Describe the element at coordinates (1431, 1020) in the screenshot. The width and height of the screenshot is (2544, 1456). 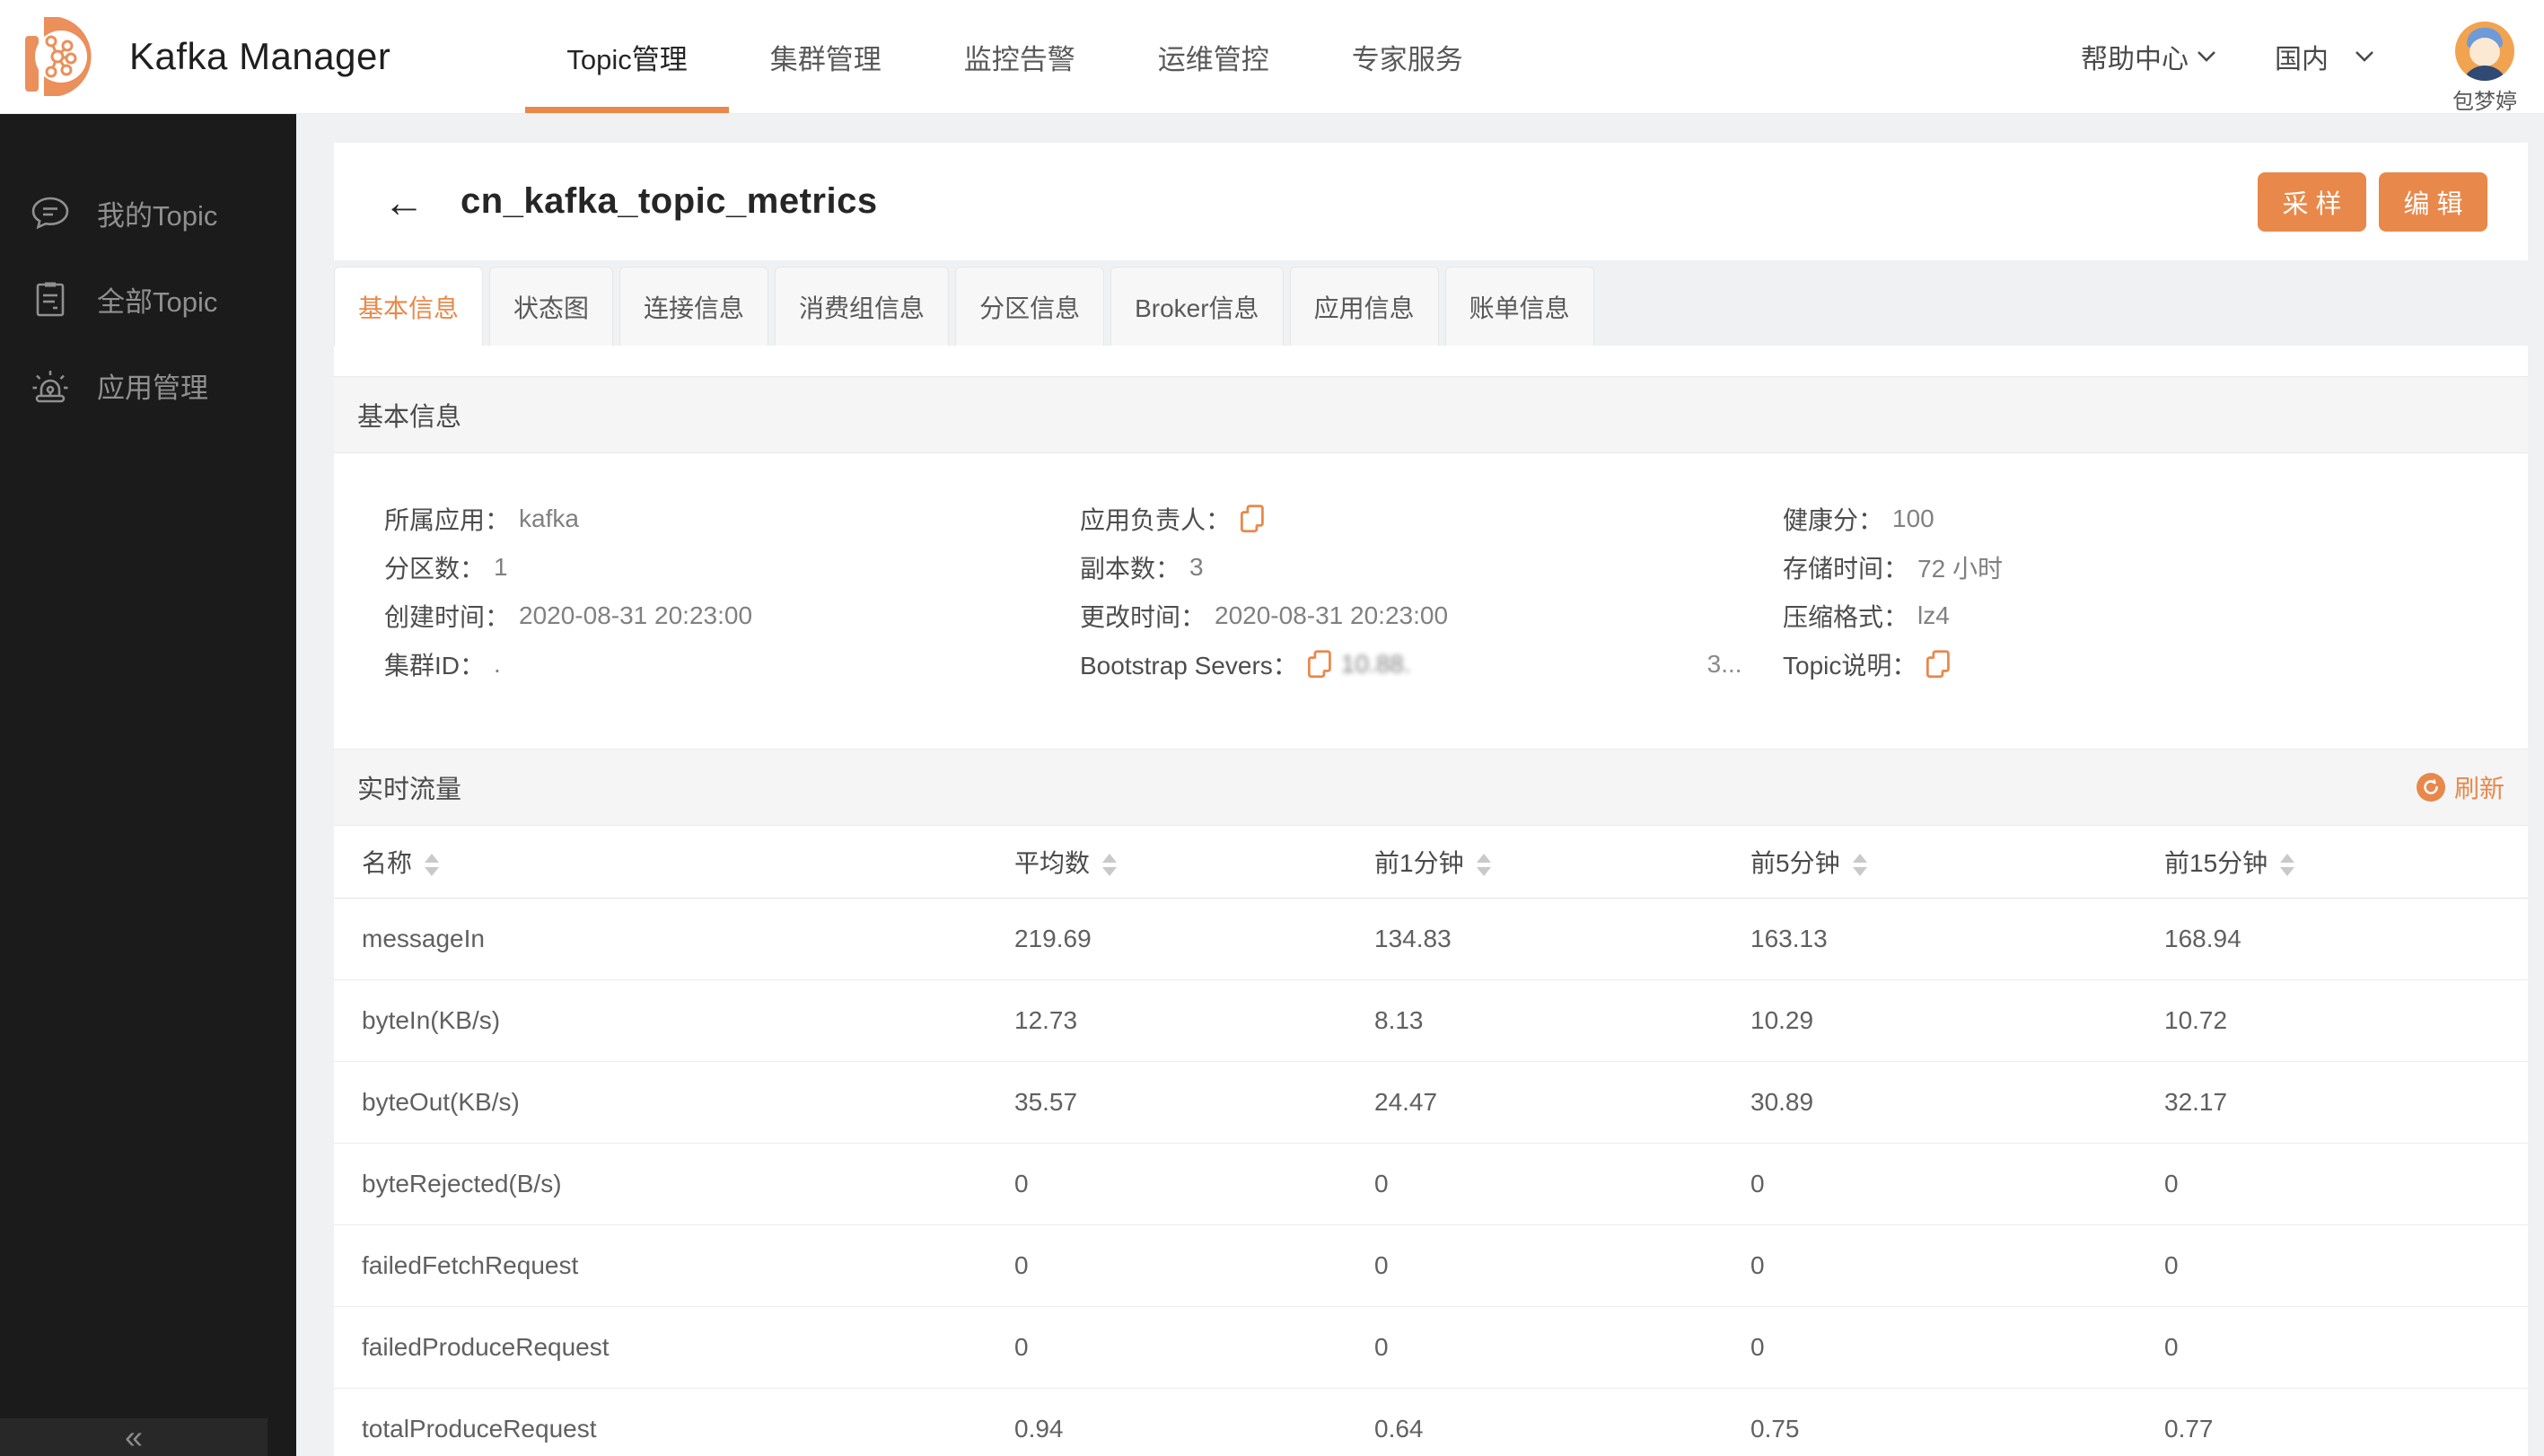
I see `table-row: byteIn(KB/s) 12.73 8.13 10.29 10.72` at that location.